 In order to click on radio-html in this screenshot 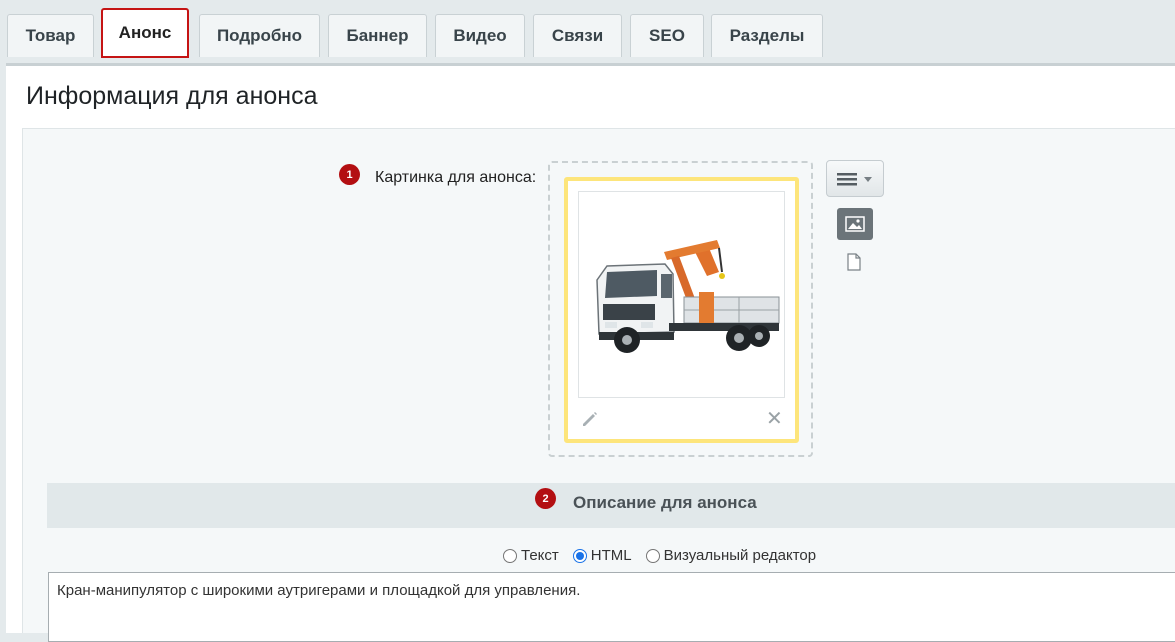, I will do `click(579, 555)`.